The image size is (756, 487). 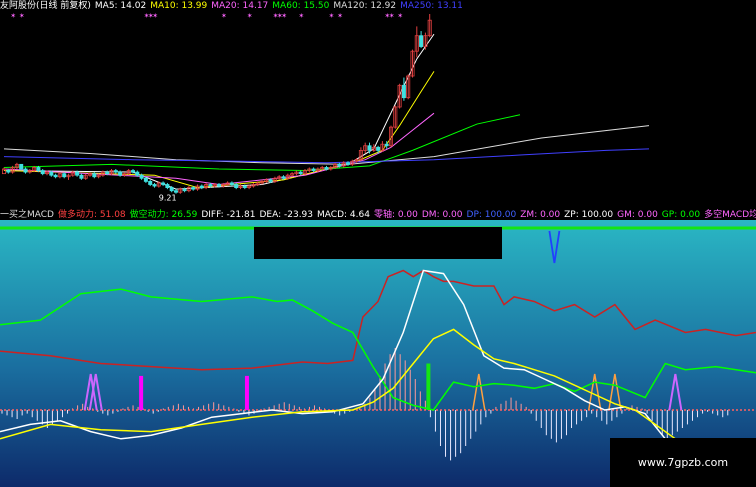 What do you see at coordinates (206, 16) in the screenshot?
I see `signal-stars: ✶ ✶ ✶✶✶ ✶ ✶ ✶✶✶ ✶ ✶ ✶ ✶✶ ✶` at bounding box center [206, 16].